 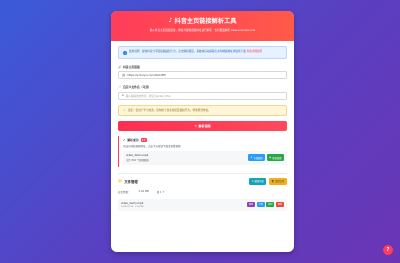 What do you see at coordinates (251, 158) in the screenshot?
I see `download-icon: ⬇` at bounding box center [251, 158].